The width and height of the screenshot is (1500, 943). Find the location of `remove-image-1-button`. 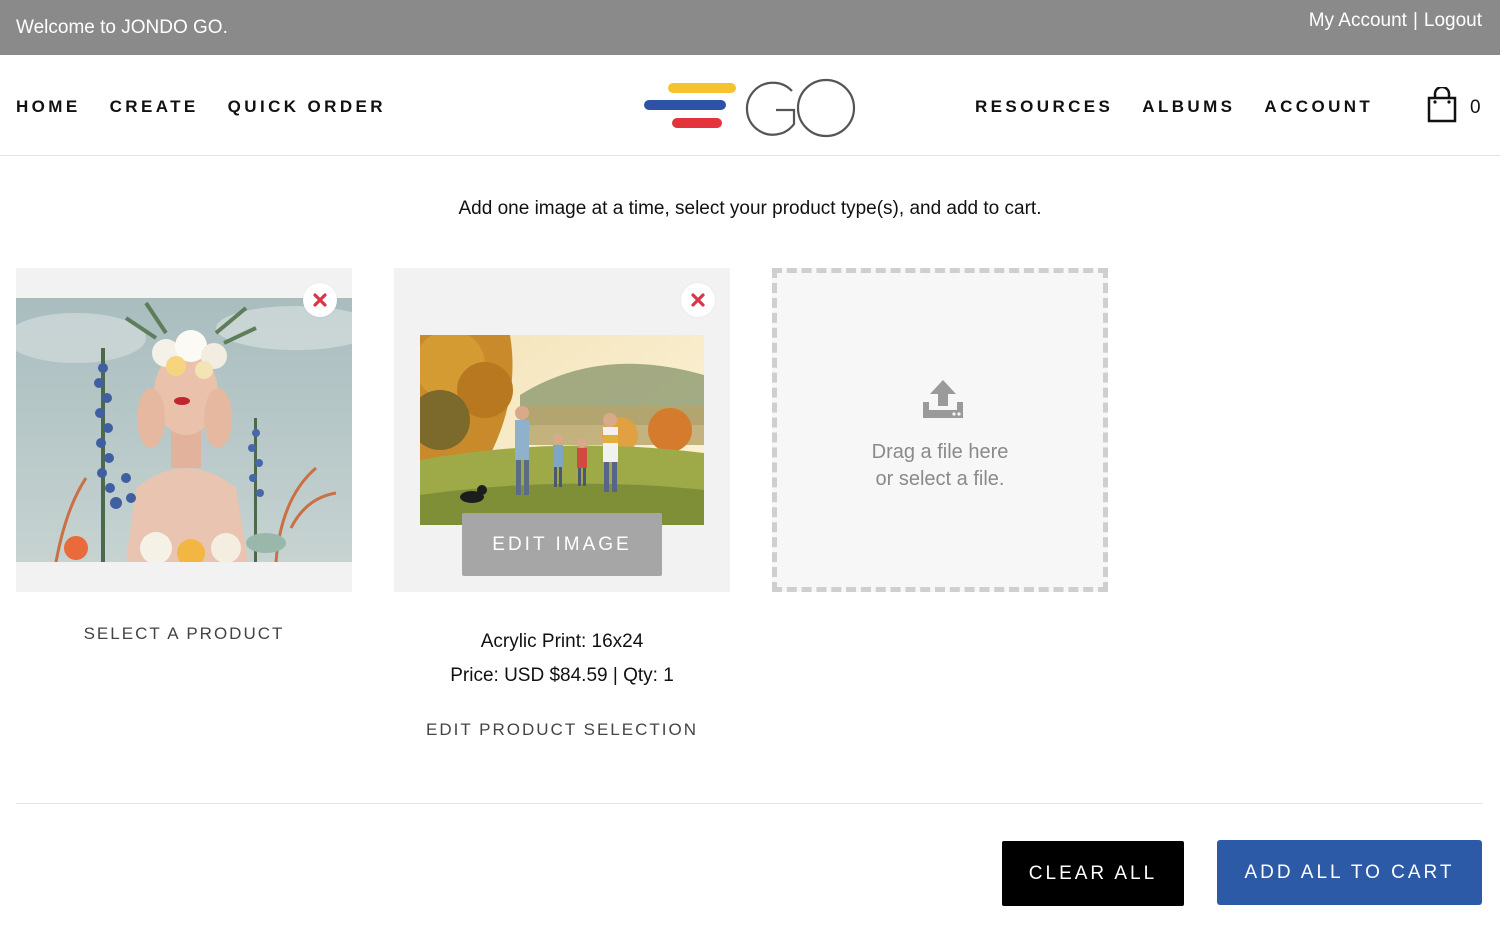

remove-image-1-button is located at coordinates (320, 300).